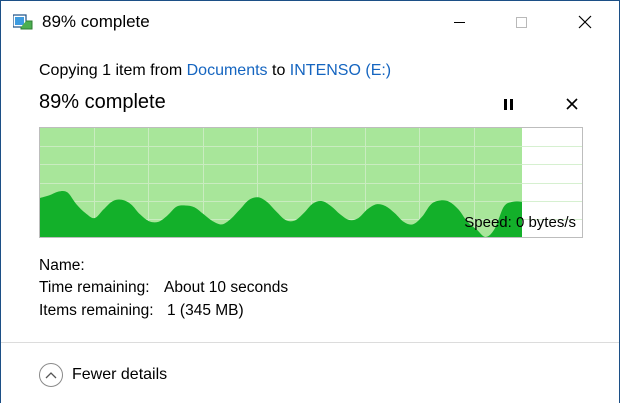  I want to click on pause-icon, so click(508, 104).